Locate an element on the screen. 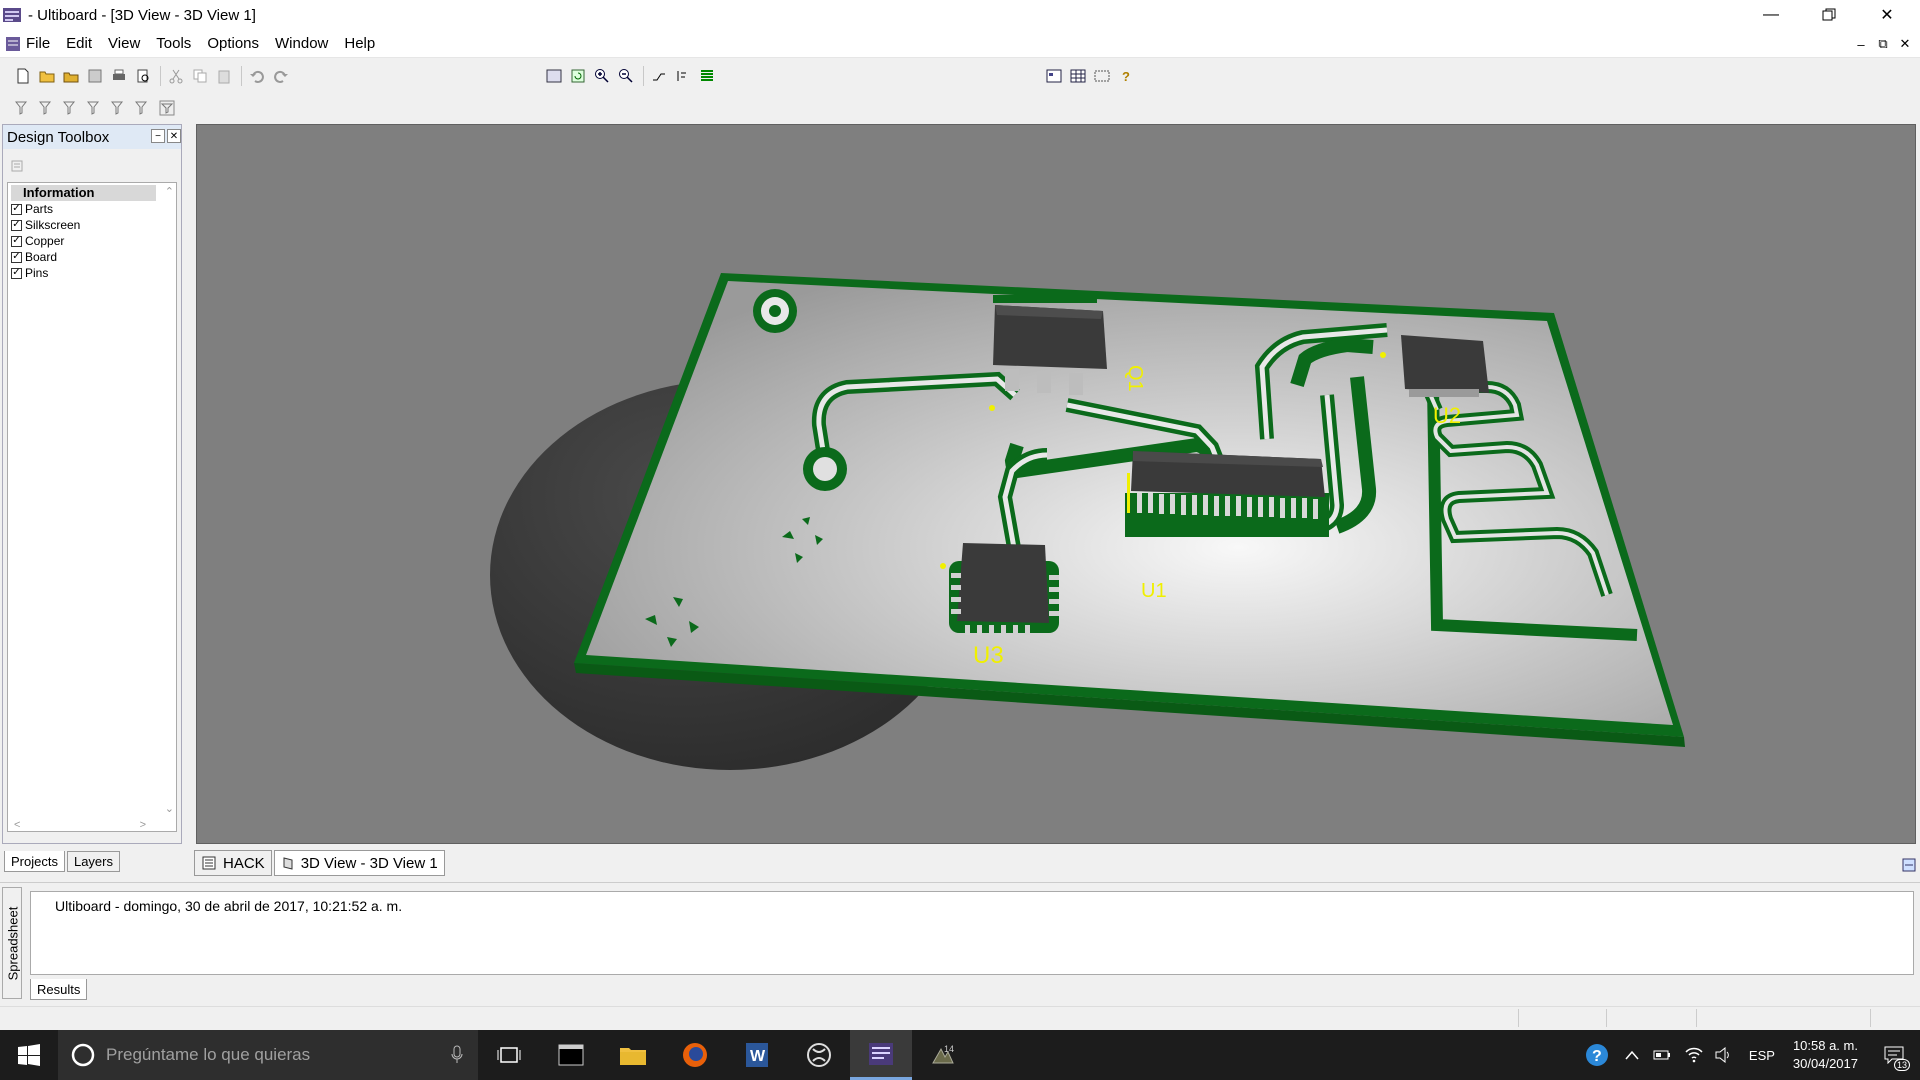  file-explorer-icon is located at coordinates (633, 1055).